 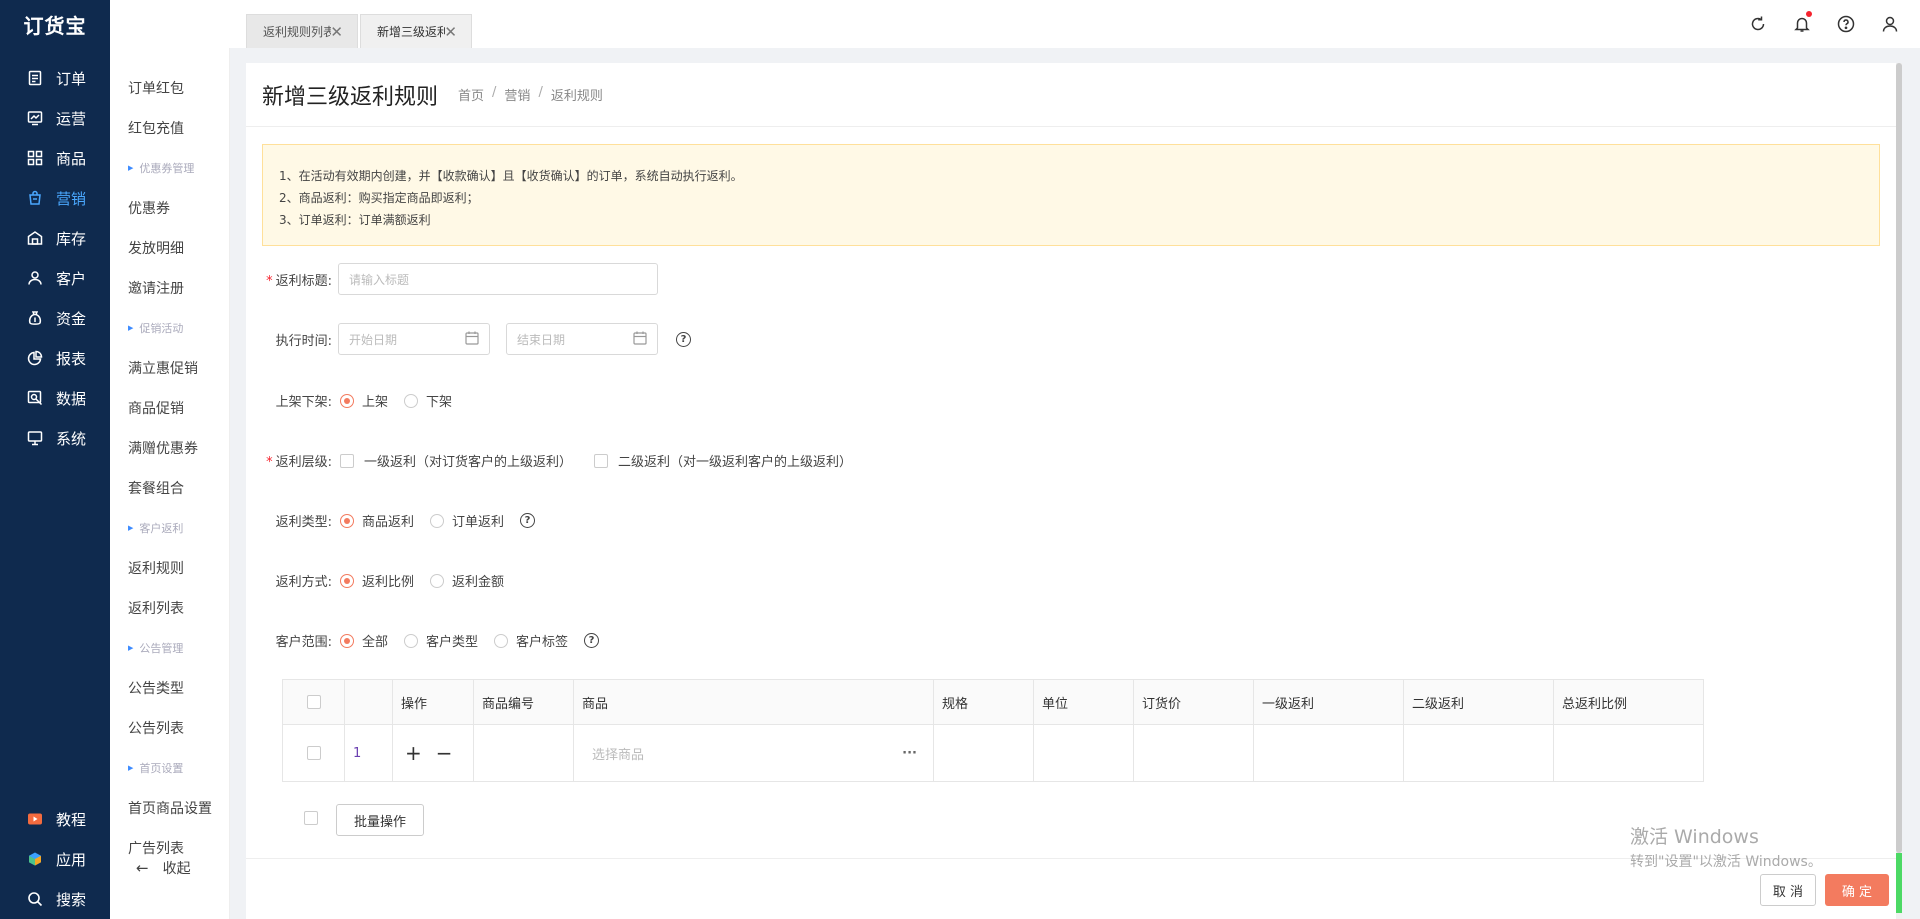 What do you see at coordinates (313, 753) in the screenshot?
I see `row-checkbox` at bounding box center [313, 753].